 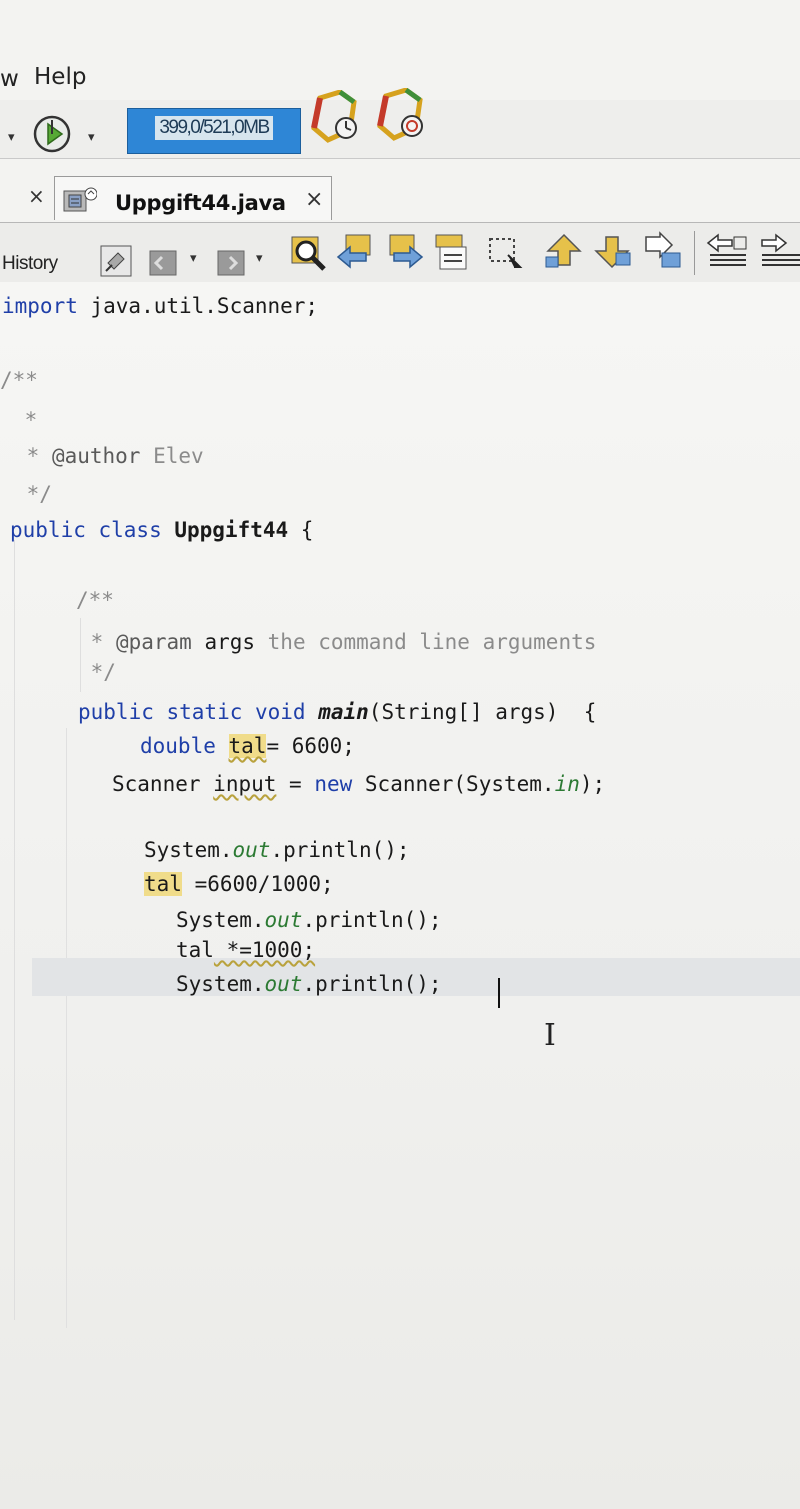 What do you see at coordinates (80, 199) in the screenshot?
I see `java-file-icon` at bounding box center [80, 199].